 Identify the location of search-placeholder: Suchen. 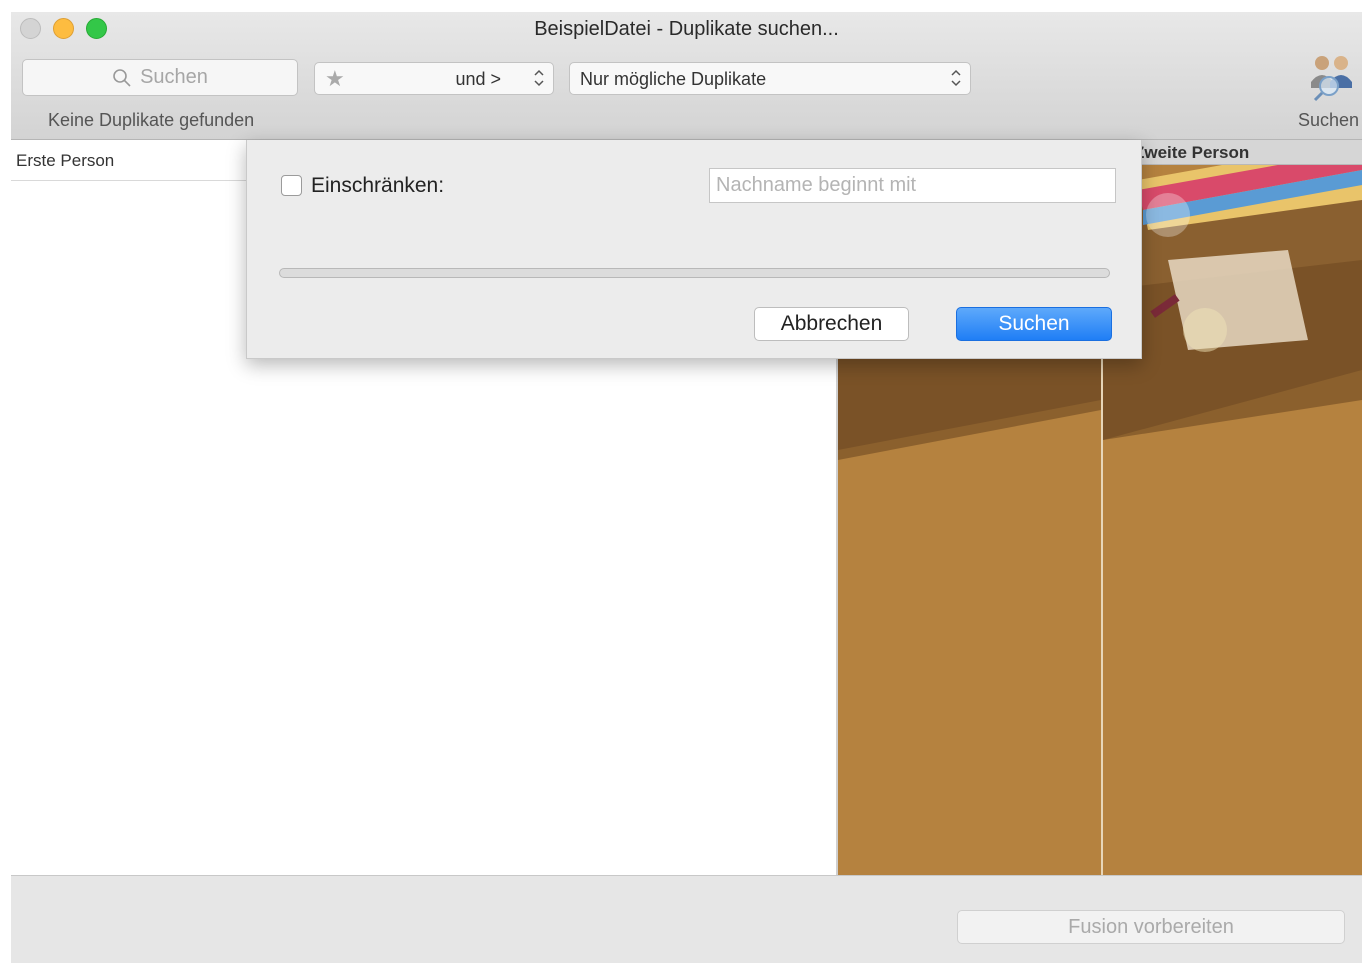
(174, 77).